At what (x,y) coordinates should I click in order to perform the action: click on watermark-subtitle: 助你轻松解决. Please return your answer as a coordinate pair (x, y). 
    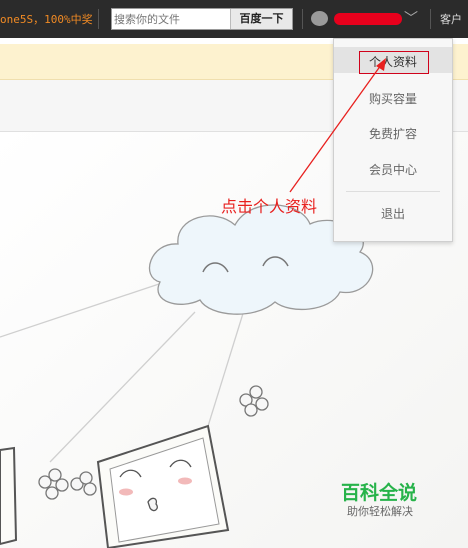
    Looking at the image, I should click on (380, 511).